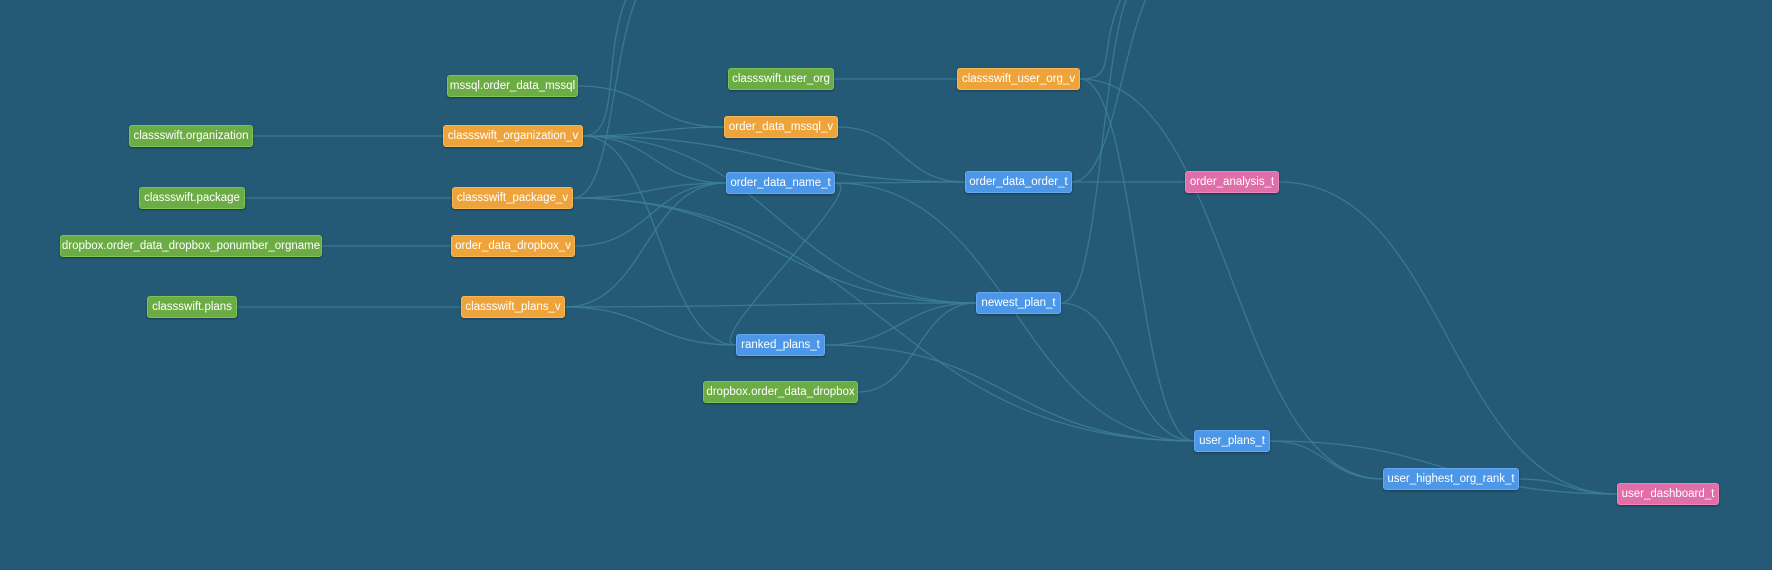 The height and width of the screenshot is (570, 1772). Describe the element at coordinates (650, 326) in the screenshot. I see `edge-classswift_plans_v-to-ranked_plans_t` at that location.